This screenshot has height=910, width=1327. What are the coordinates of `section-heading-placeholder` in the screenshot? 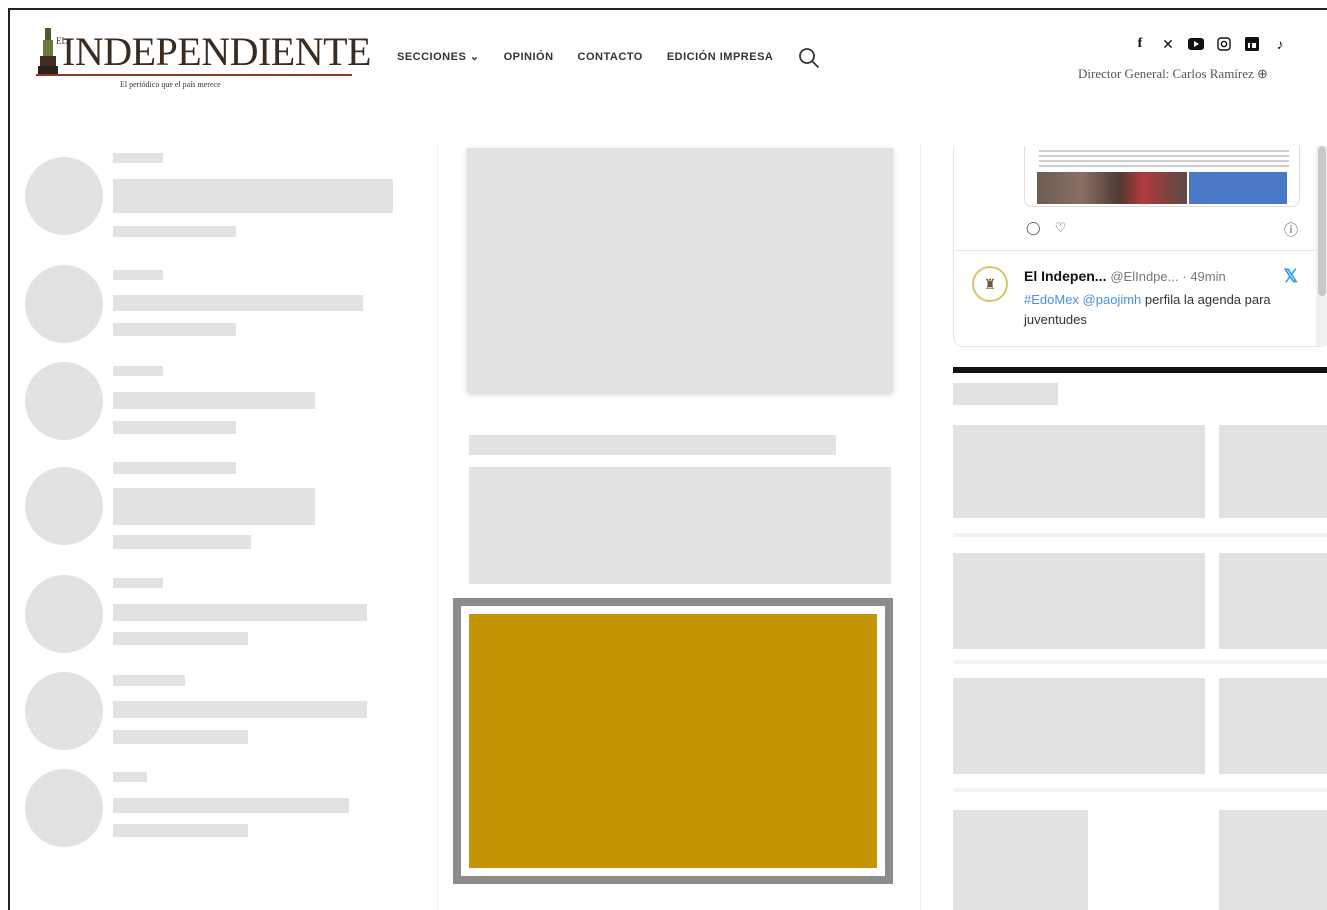 It's located at (1005, 394).